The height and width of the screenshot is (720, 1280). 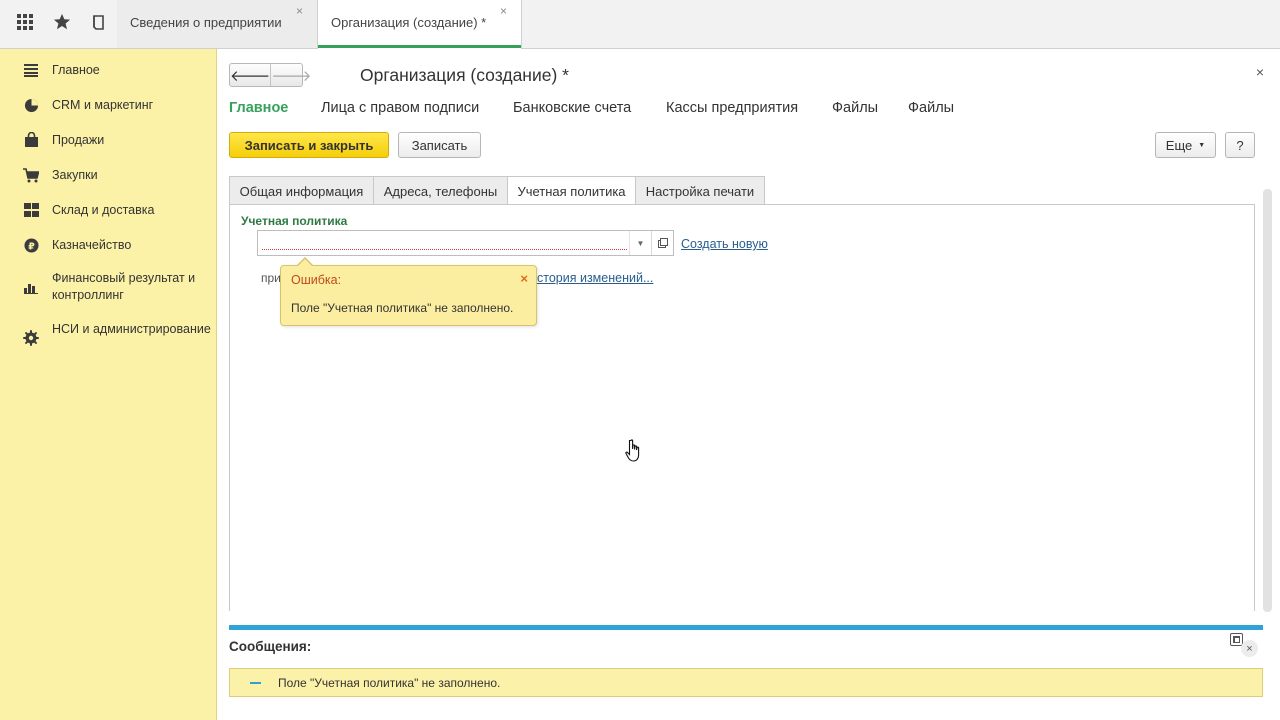 I want to click on more-button: Еще ▼, so click(x=1185, y=145).